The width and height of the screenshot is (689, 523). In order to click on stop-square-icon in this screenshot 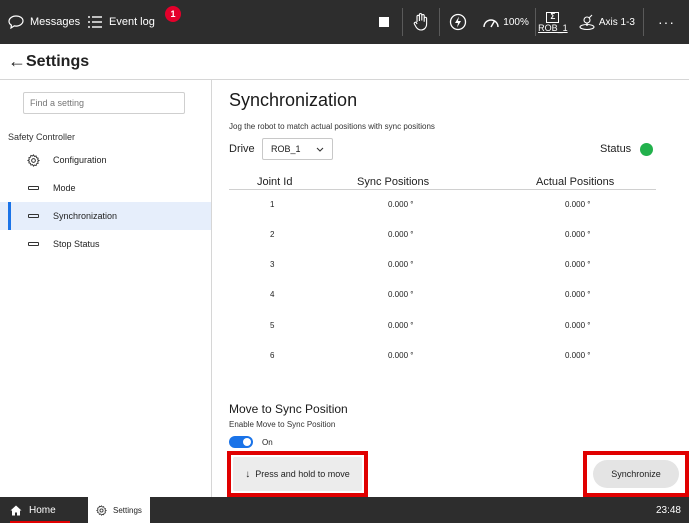, I will do `click(384, 22)`.